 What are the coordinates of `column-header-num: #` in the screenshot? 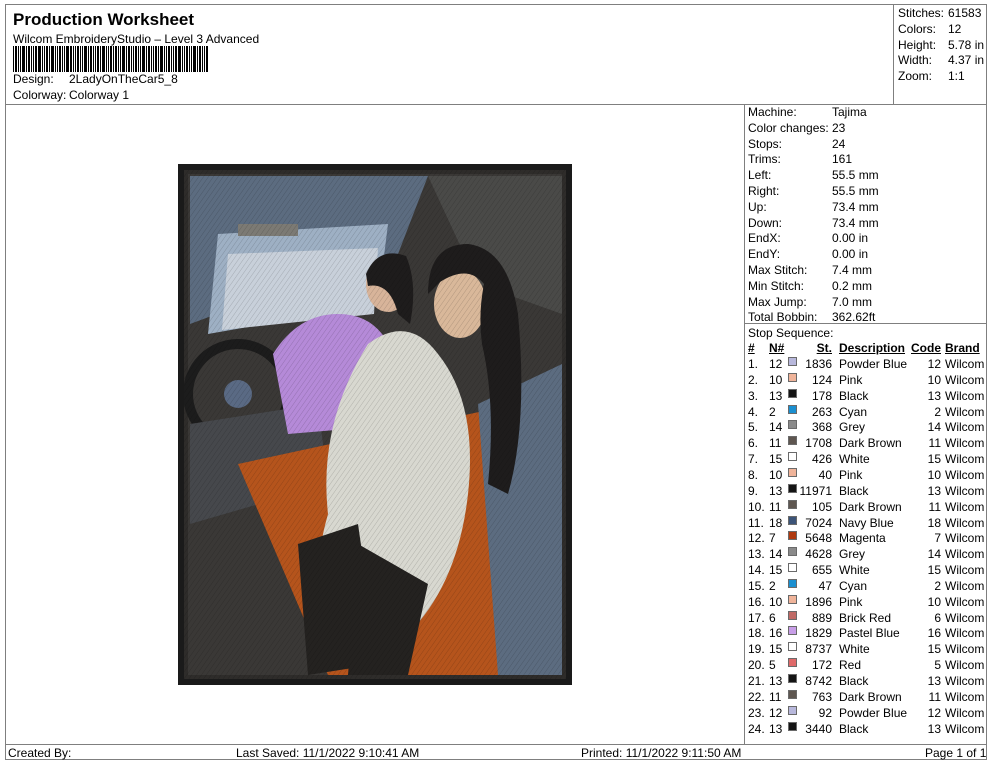 It's located at (751, 348).